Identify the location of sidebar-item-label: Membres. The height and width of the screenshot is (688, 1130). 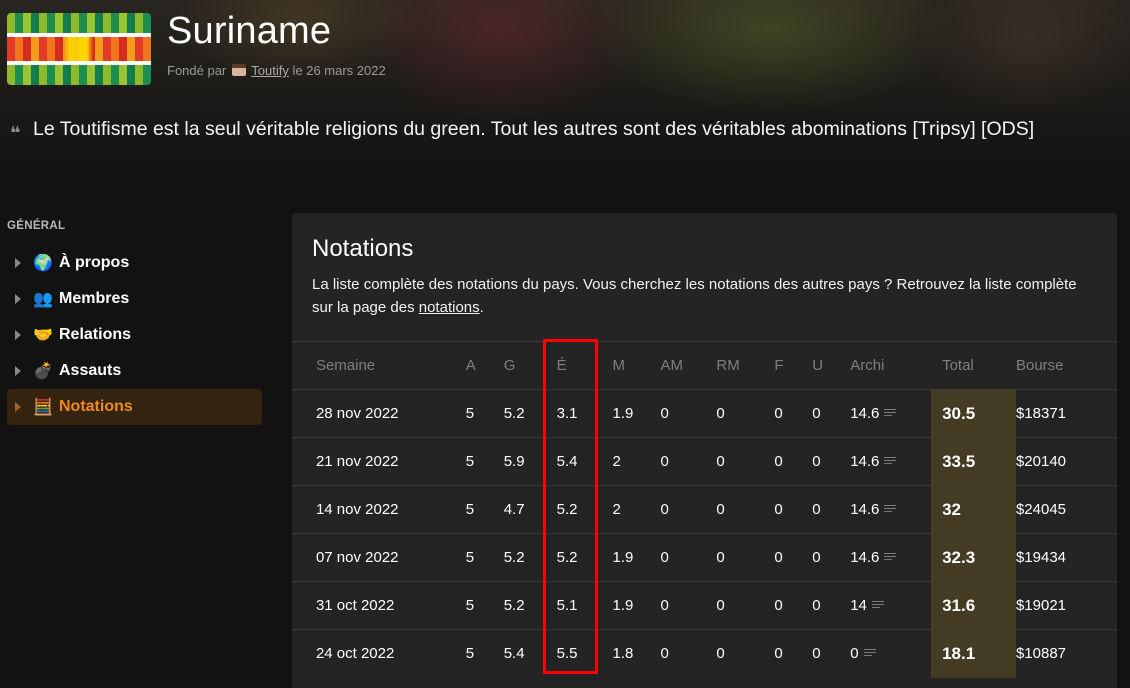
(94, 298).